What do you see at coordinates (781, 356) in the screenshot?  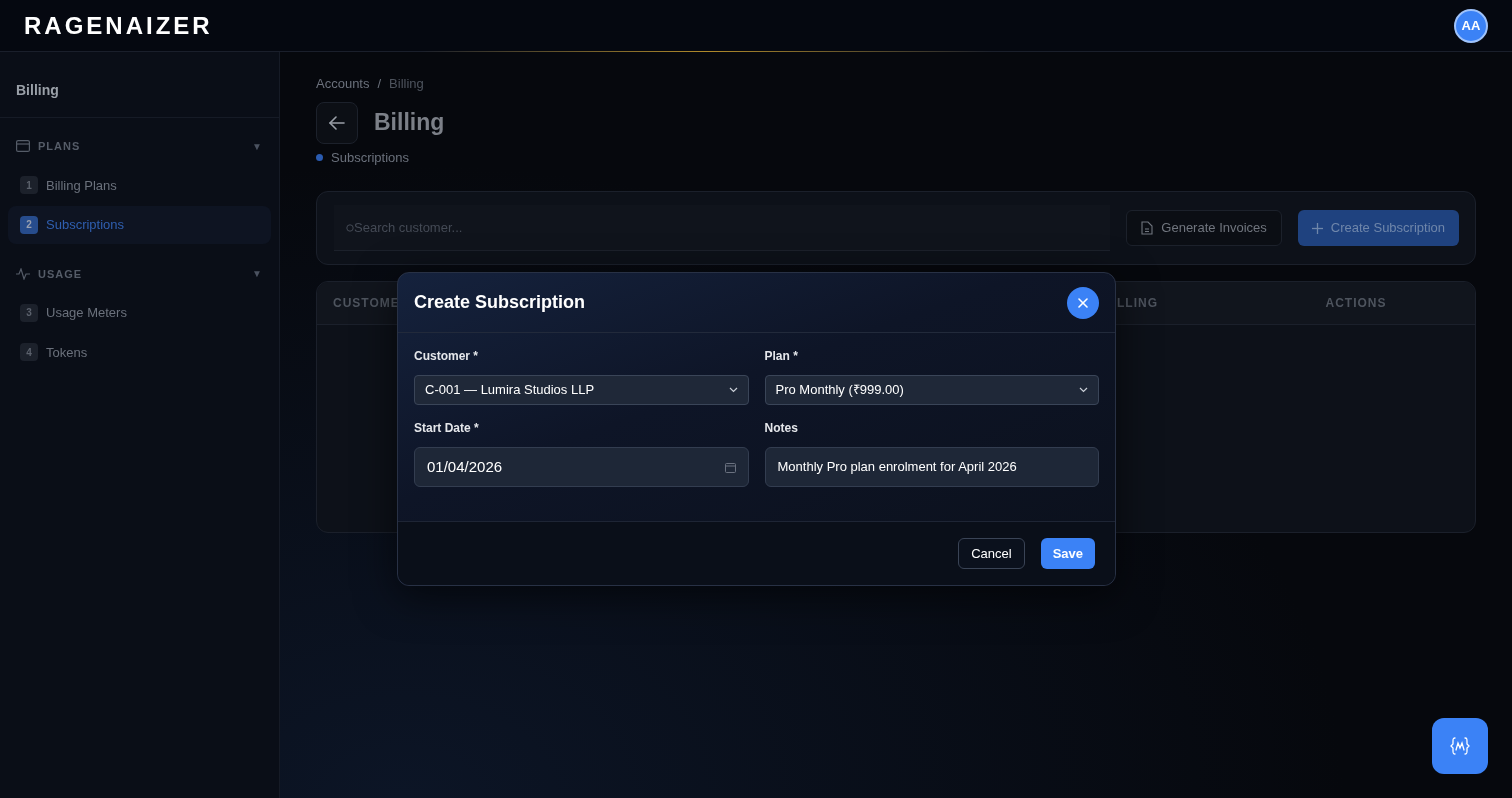 I see `field-label: Plan *` at bounding box center [781, 356].